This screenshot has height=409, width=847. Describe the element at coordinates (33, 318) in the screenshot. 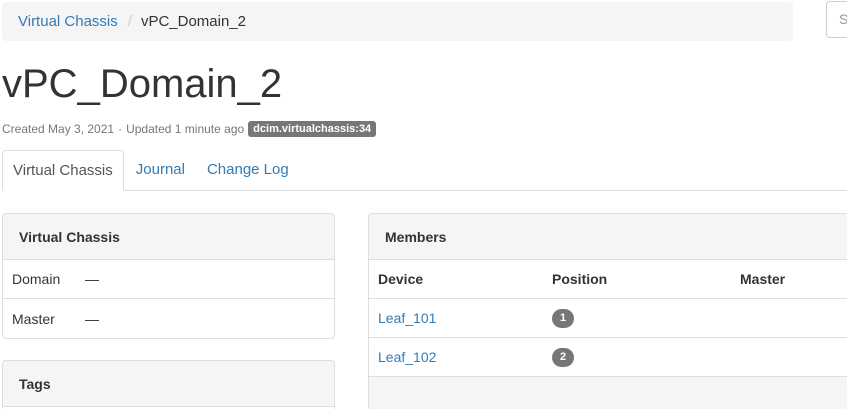

I see `master-label: Master` at that location.